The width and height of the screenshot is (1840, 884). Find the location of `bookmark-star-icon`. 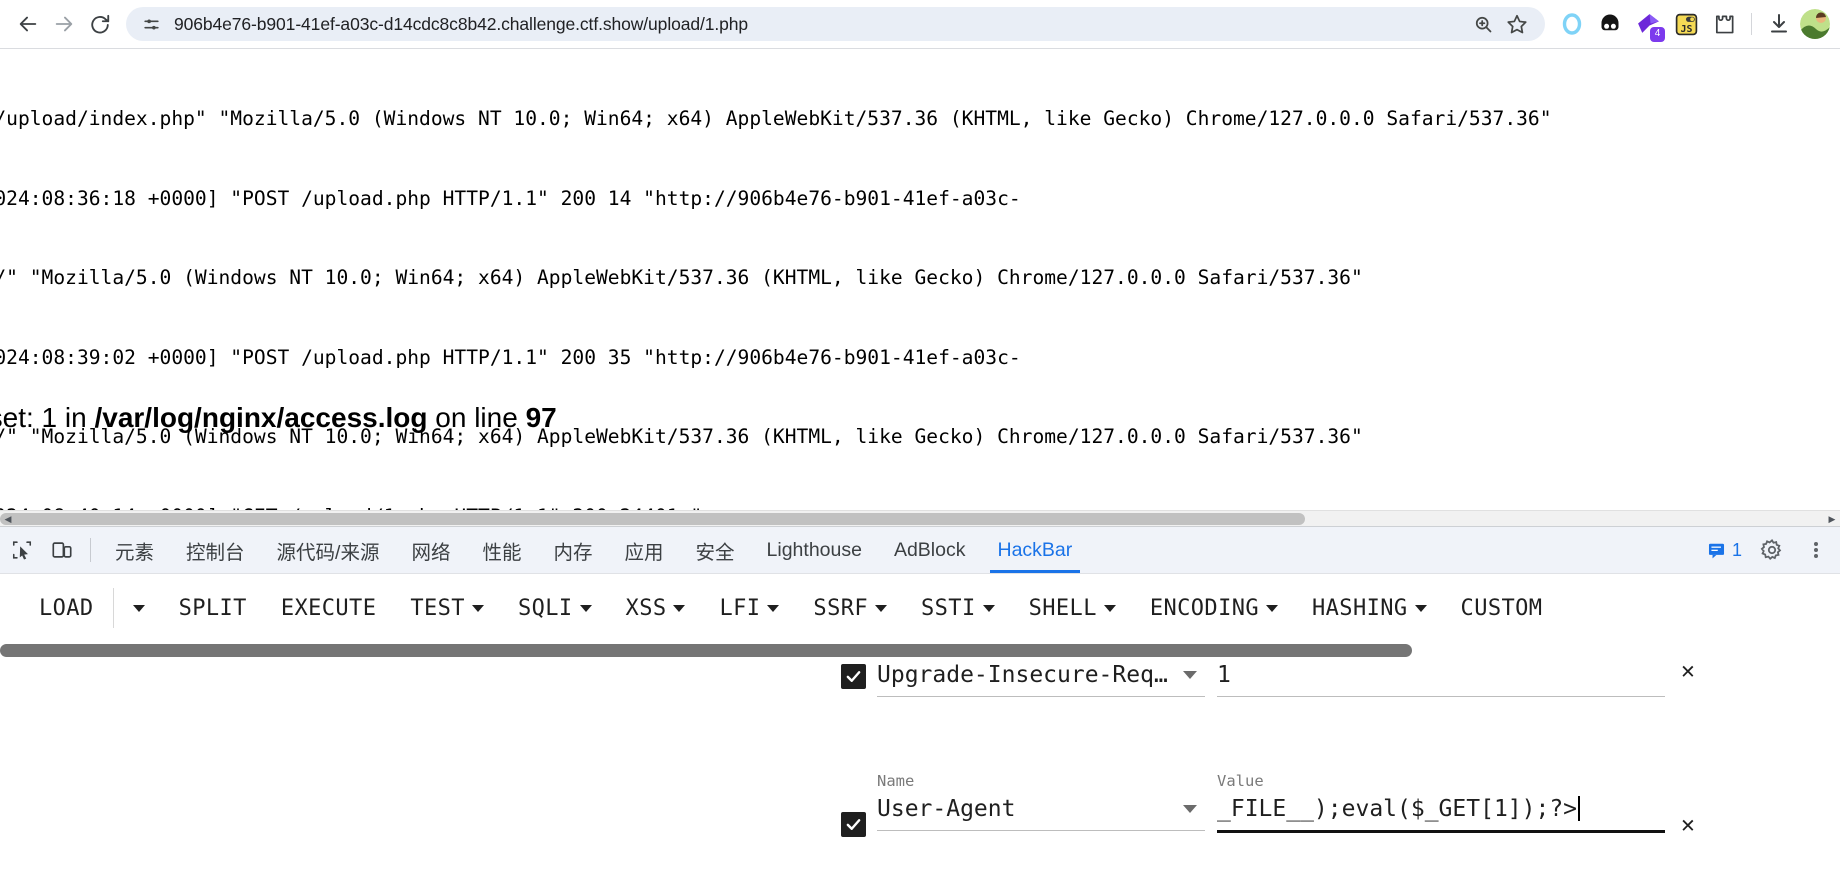

bookmark-star-icon is located at coordinates (1517, 24).